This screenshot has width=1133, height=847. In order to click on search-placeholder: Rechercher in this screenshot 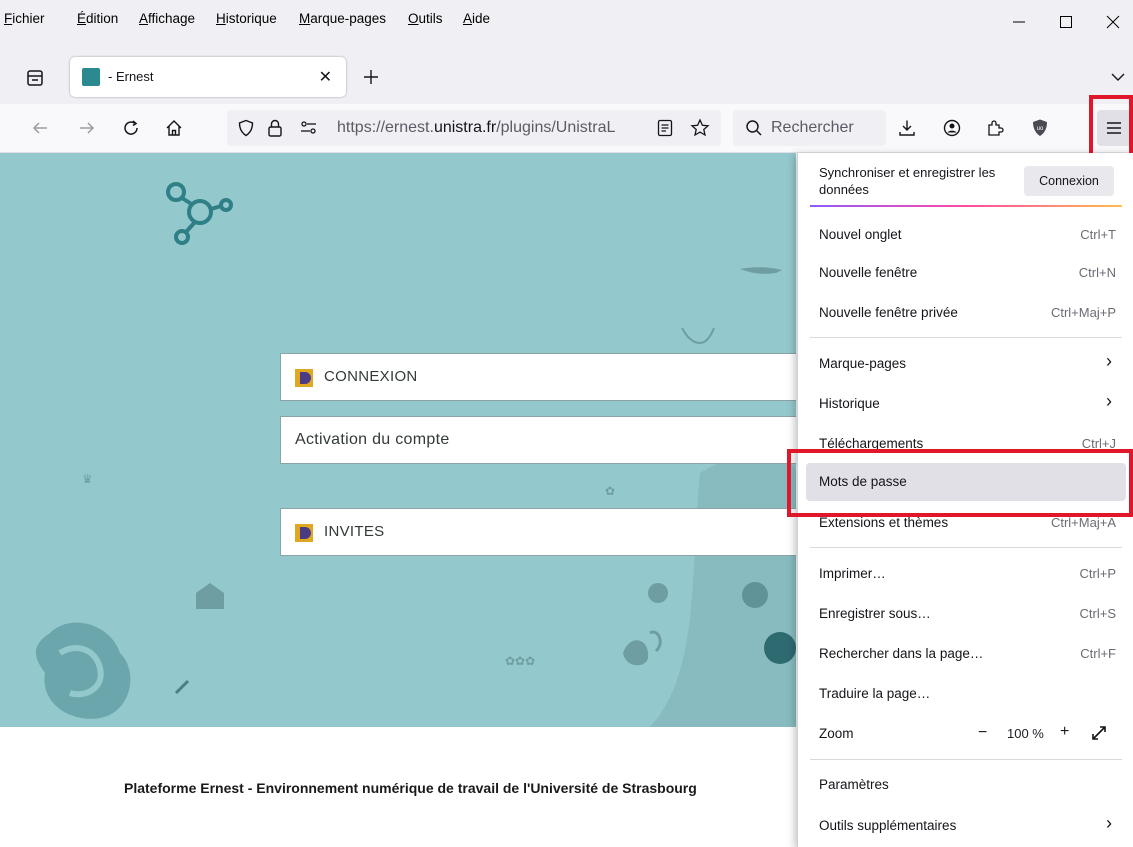, I will do `click(812, 127)`.